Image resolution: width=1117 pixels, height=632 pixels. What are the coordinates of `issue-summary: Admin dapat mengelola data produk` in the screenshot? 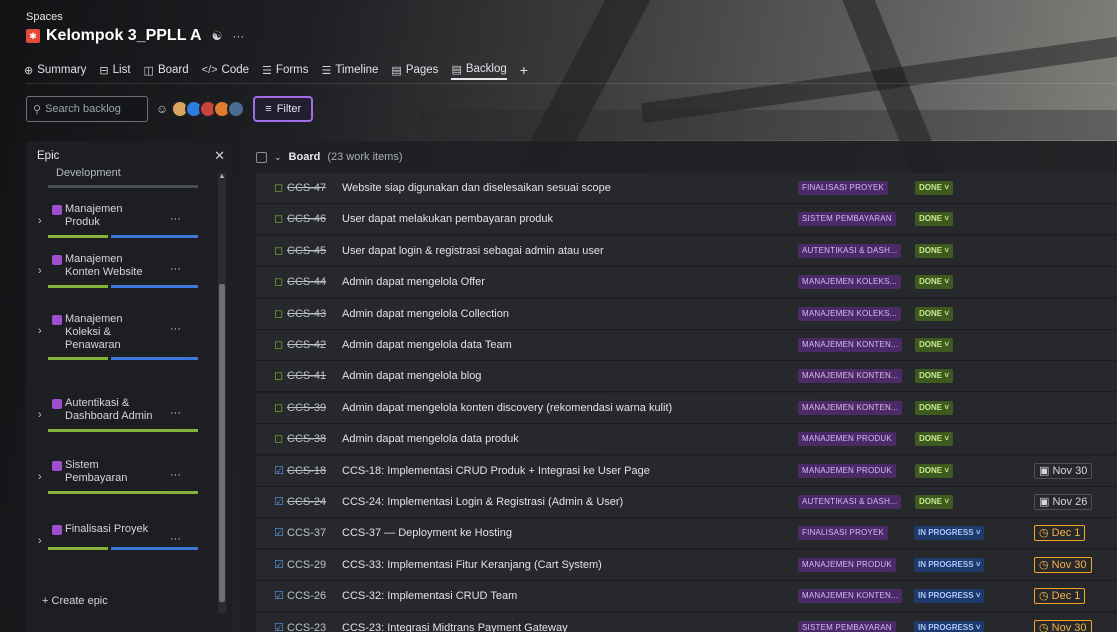 It's located at (430, 439).